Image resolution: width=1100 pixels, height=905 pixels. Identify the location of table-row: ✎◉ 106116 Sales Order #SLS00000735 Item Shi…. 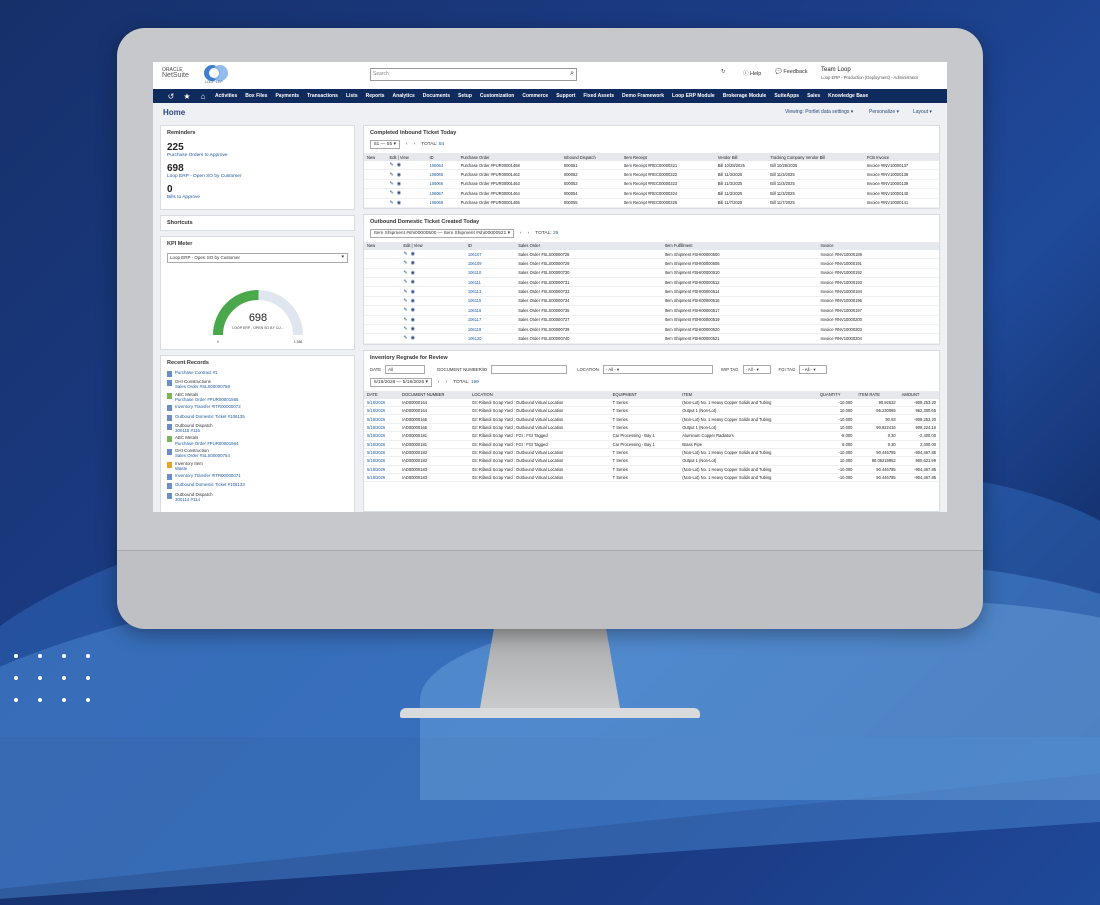
(651, 310).